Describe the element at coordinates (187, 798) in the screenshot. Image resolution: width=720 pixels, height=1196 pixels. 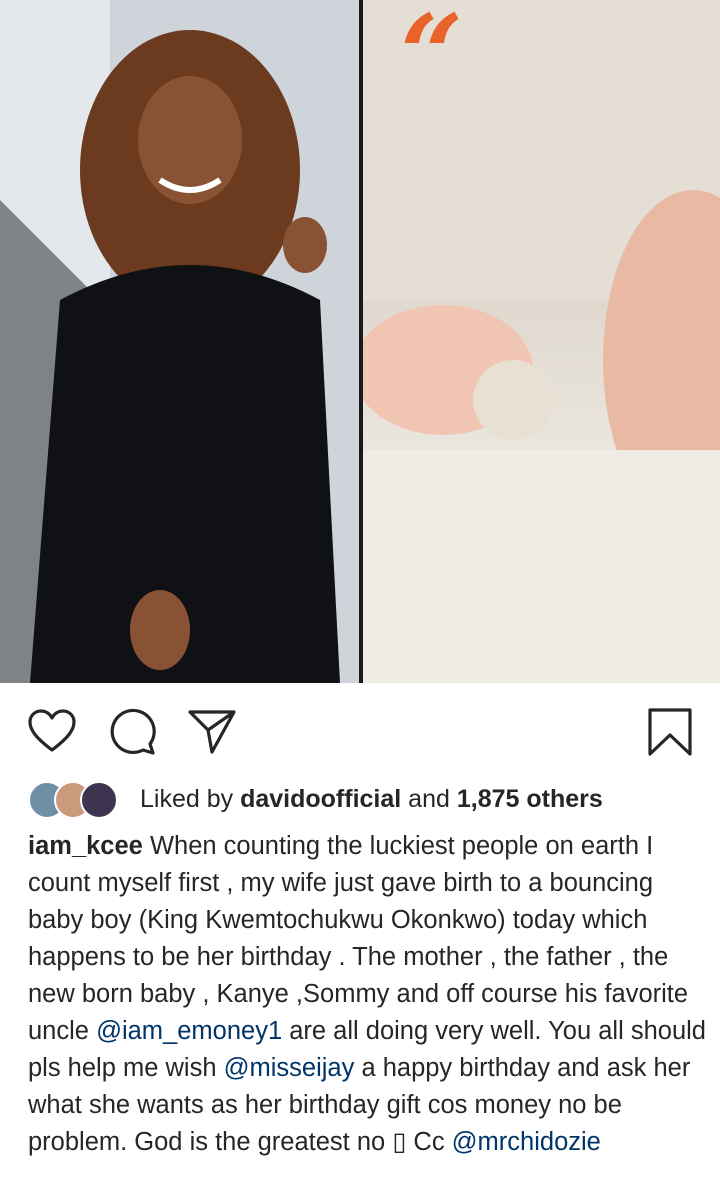
I see `likes-prefix: Liked by` at that location.